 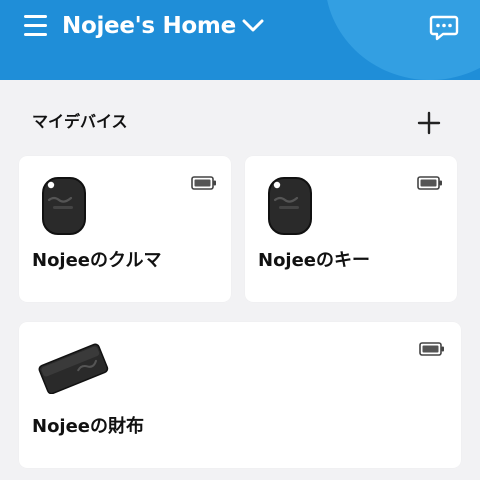 I want to click on chat-icon, so click(x=444, y=28).